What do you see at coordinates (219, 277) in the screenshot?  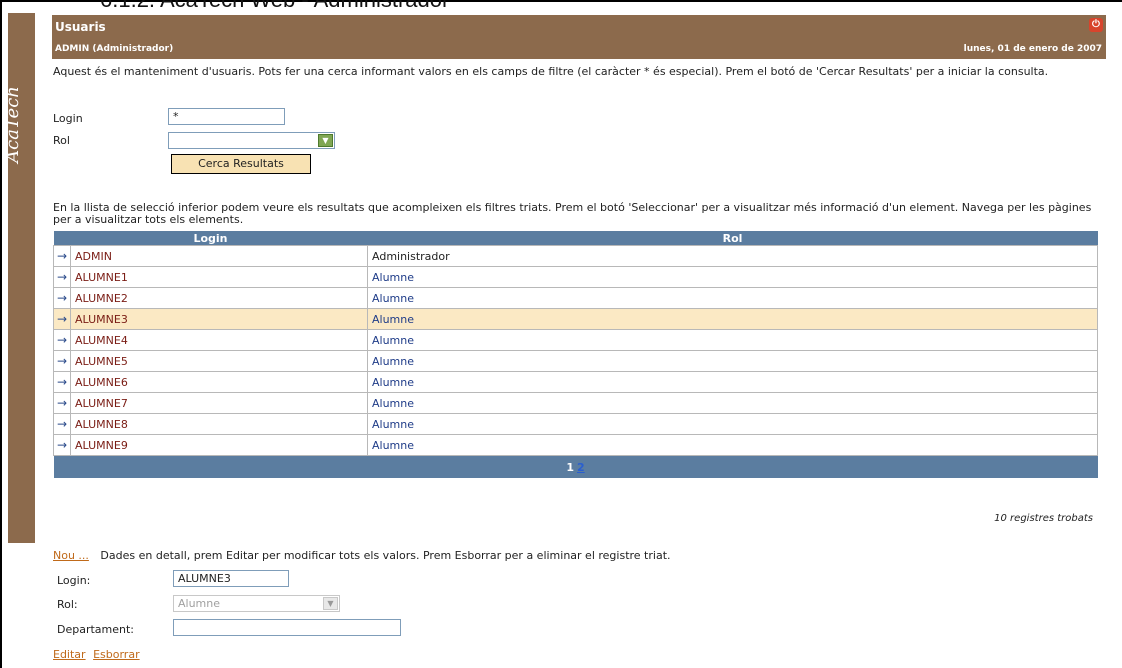 I see `row-login: ALUMNE1` at bounding box center [219, 277].